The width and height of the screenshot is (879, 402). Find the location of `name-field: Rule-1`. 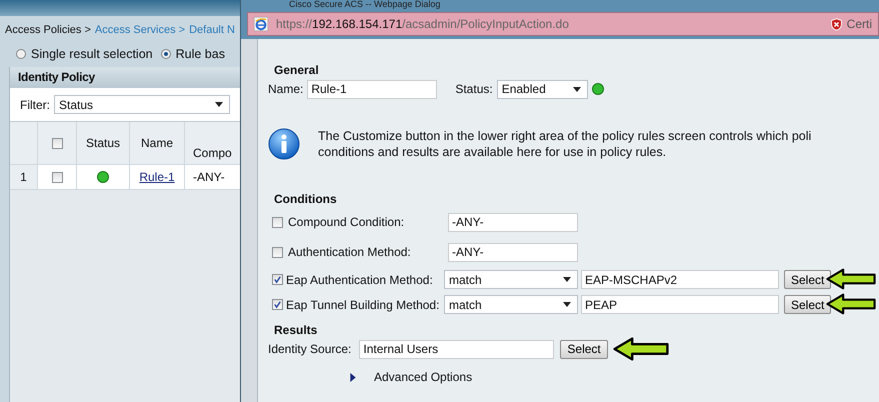

name-field: Rule-1 is located at coordinates (372, 89).